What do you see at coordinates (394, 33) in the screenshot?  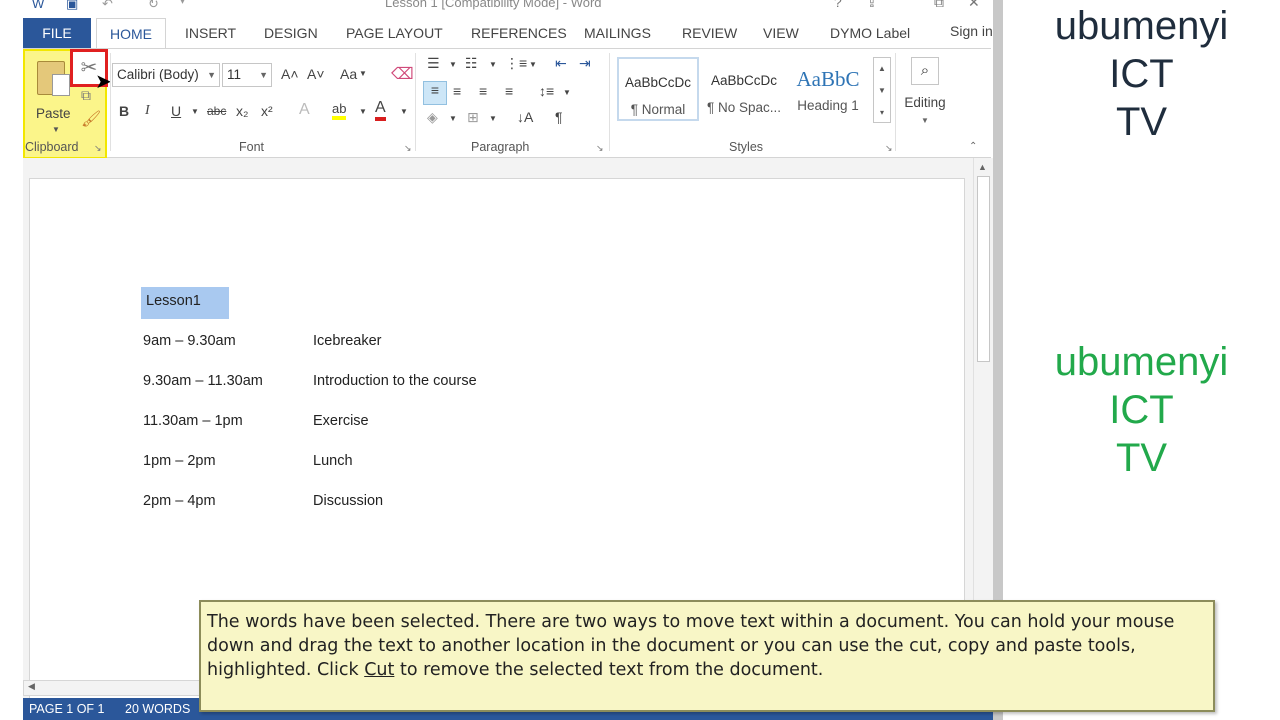 I see `tab-page-layout: PAGE LAYOUT` at bounding box center [394, 33].